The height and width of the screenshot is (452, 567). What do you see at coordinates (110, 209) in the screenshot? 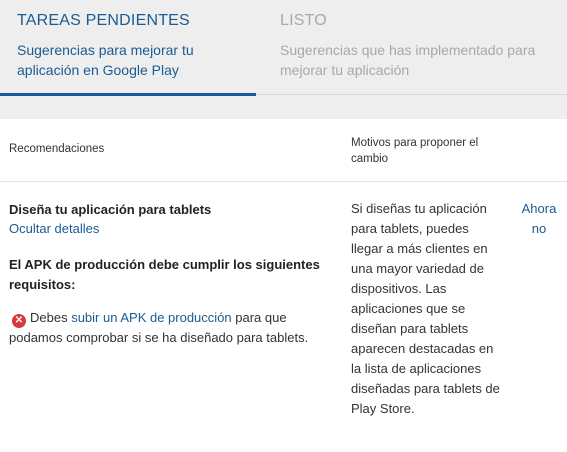
I see `recommendation-title: Diseña tu aplicación para tablets` at bounding box center [110, 209].